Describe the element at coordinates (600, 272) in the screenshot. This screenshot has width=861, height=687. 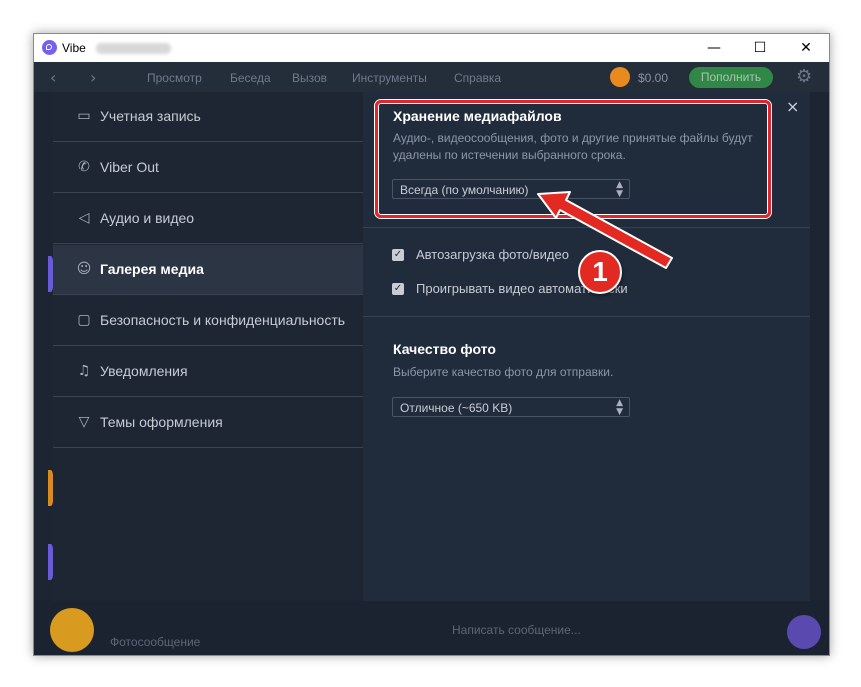
I see `annotation-step-badge: 1` at that location.